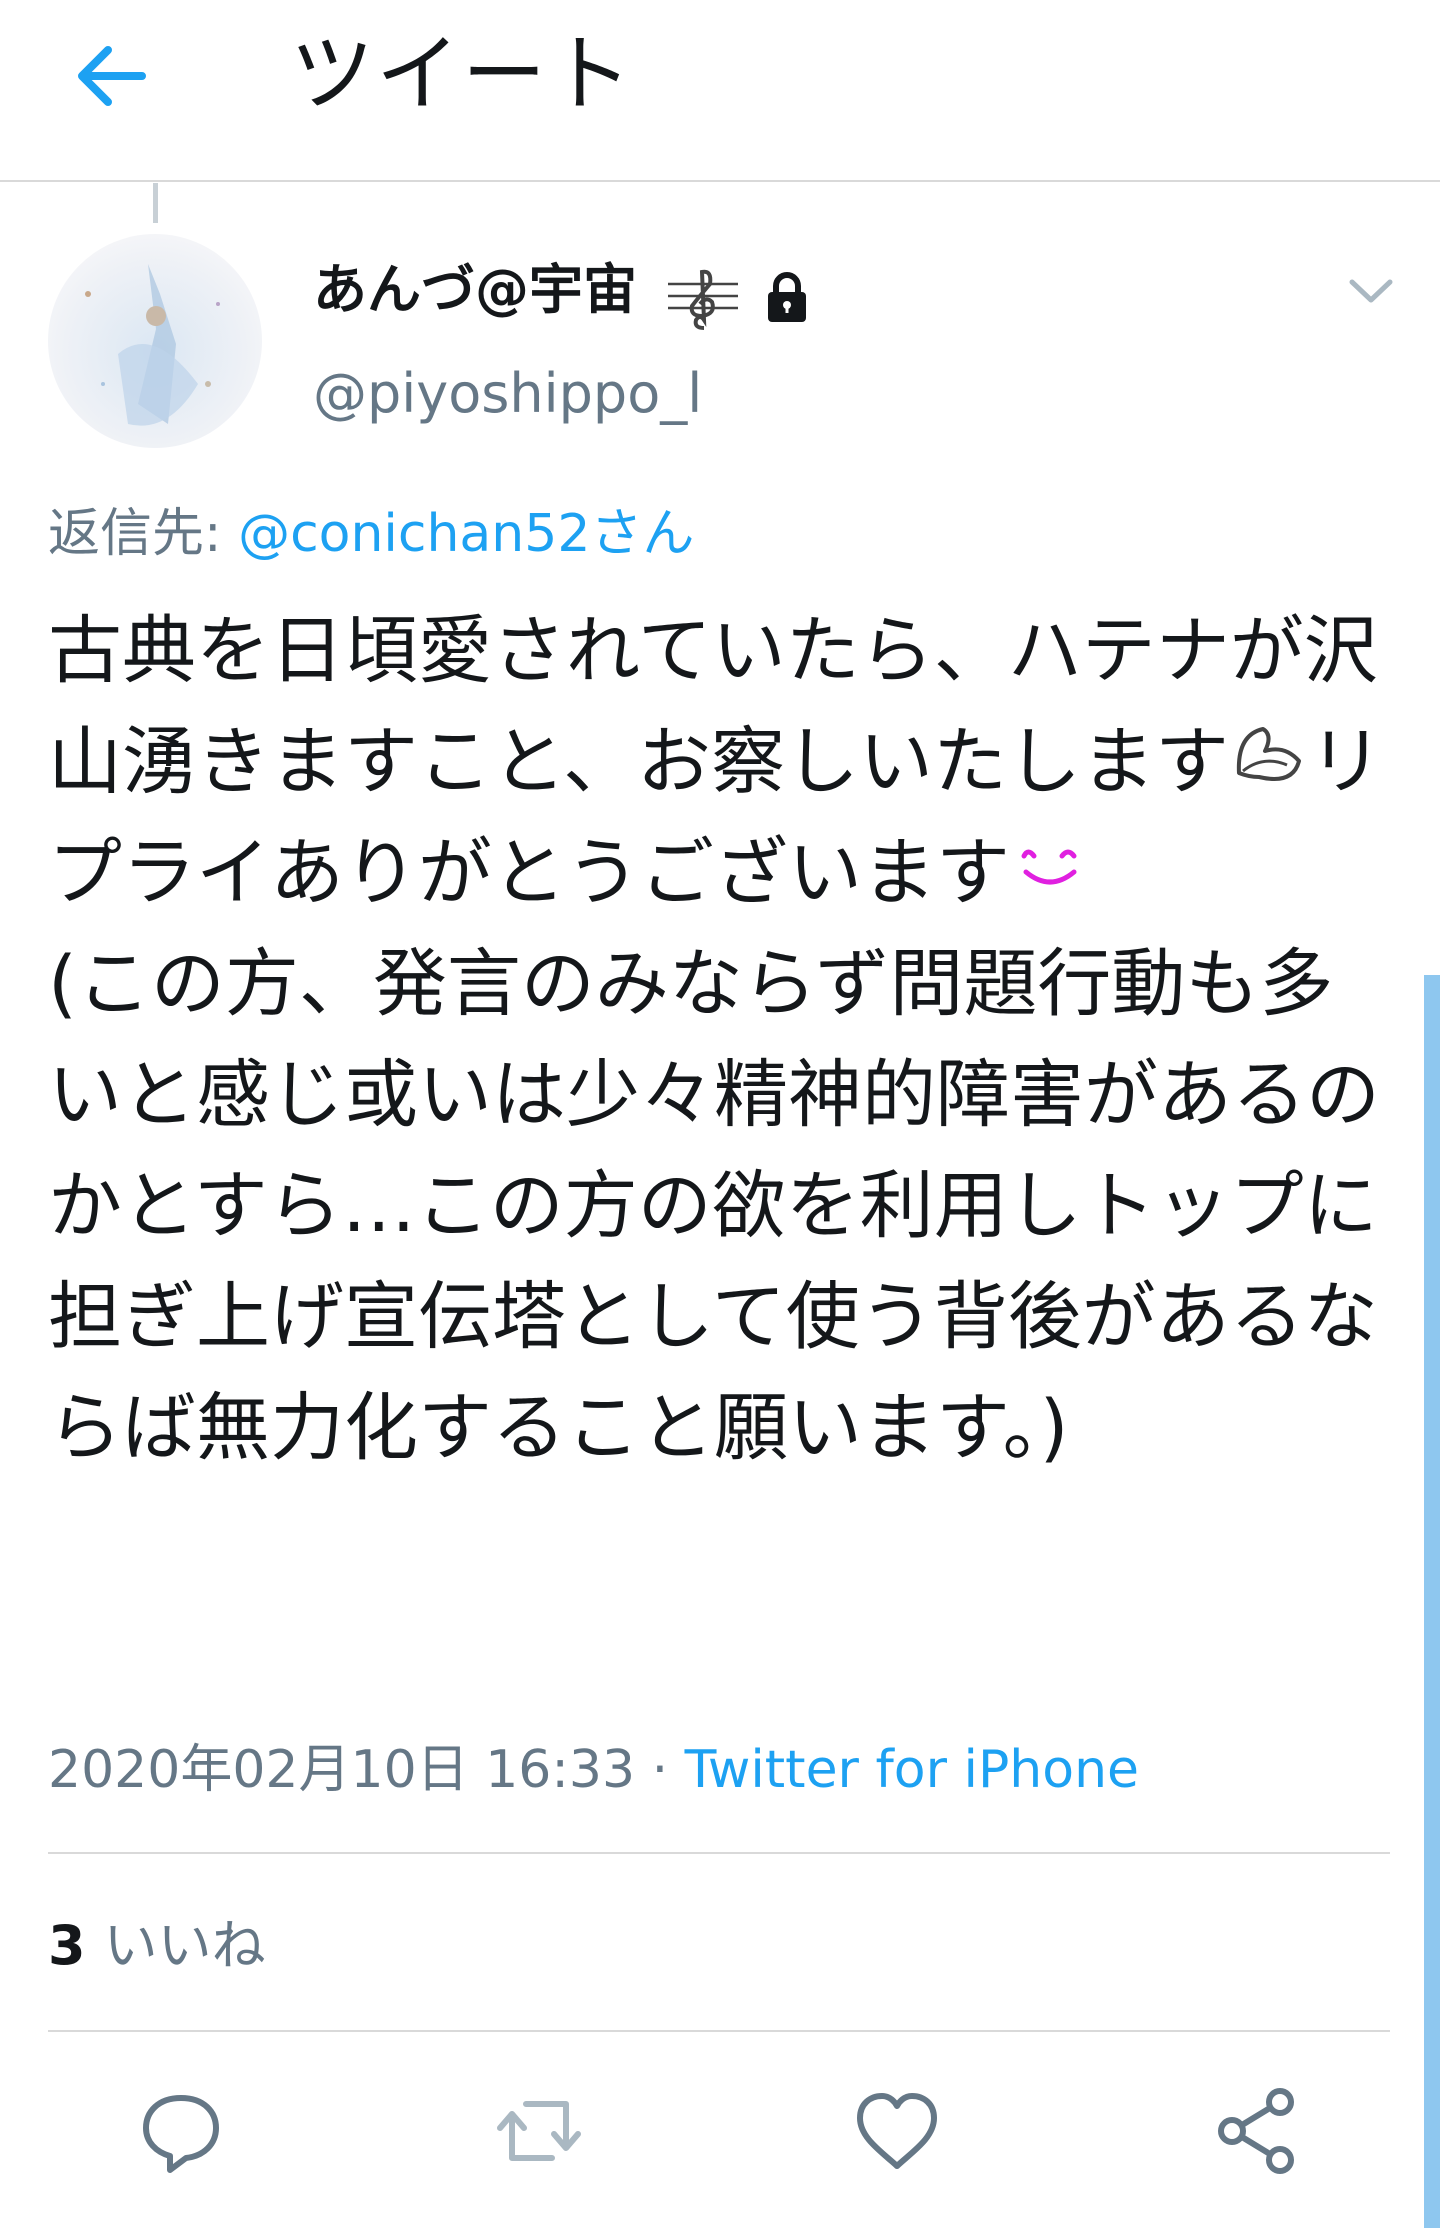  Describe the element at coordinates (787, 297) in the screenshot. I see `lock-icon` at that location.